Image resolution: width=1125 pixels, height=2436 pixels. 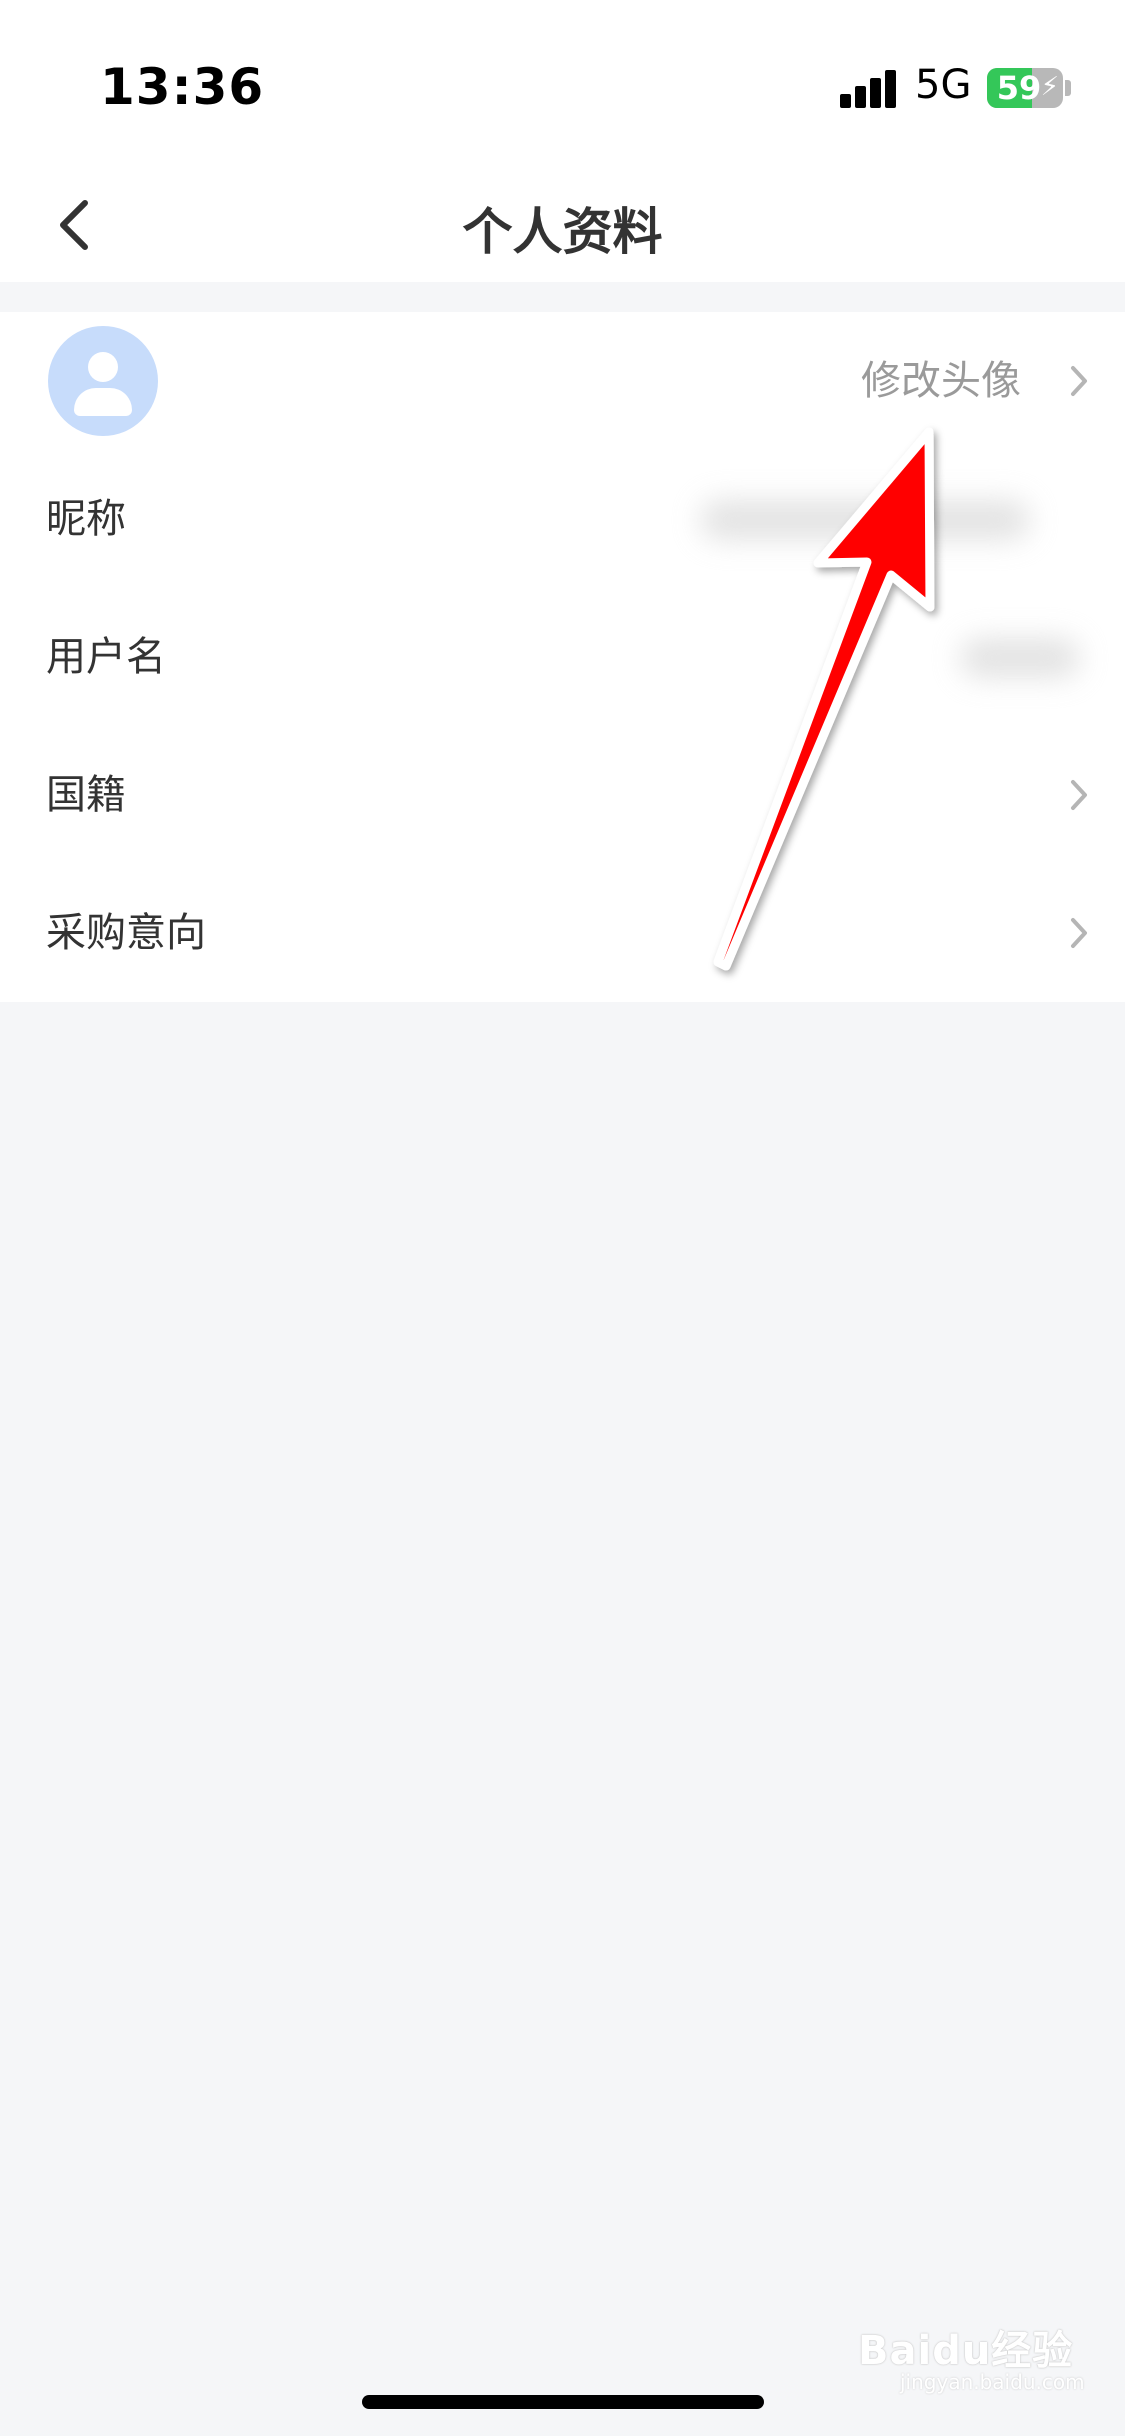 I want to click on battery-icon: 59 ⚡, so click(x=1025, y=88).